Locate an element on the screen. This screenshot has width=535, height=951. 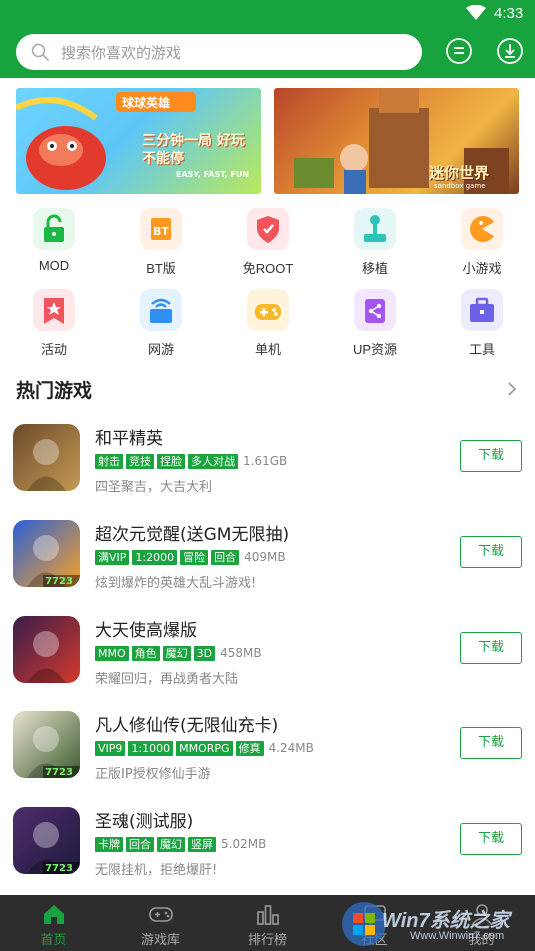
game-tag: 捏脸 is located at coordinates (171, 461).